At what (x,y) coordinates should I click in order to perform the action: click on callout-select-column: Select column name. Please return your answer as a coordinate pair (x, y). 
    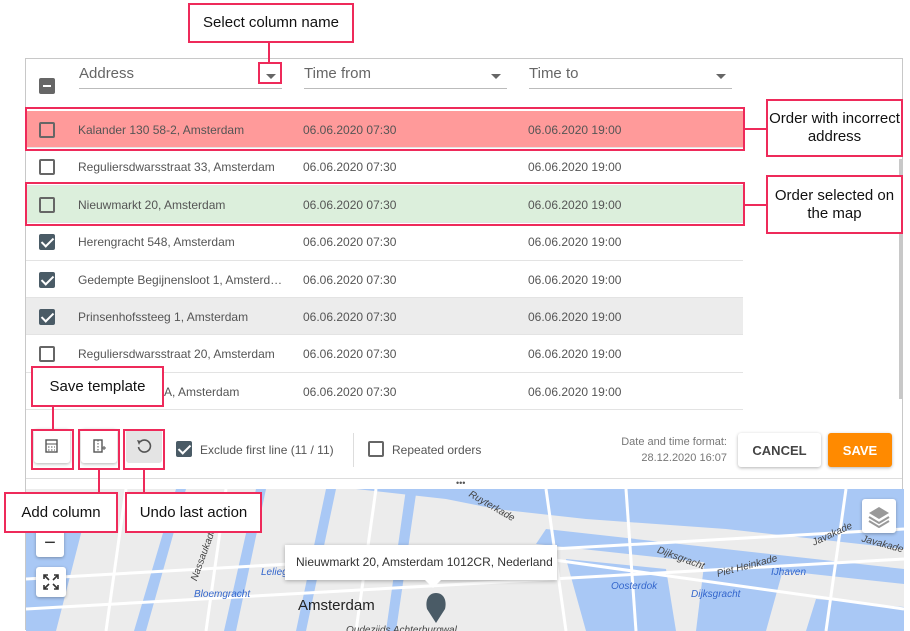
    Looking at the image, I should click on (271, 23).